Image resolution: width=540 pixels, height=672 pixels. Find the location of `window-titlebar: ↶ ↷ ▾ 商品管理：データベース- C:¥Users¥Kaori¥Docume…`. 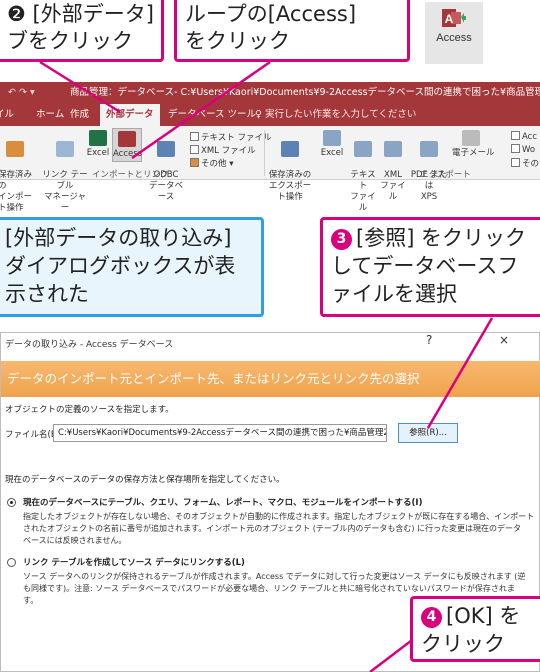

window-titlebar: ↶ ↷ ▾ 商品管理：データベース- C:¥Users¥Kaori¥Docume… is located at coordinates (270, 93).